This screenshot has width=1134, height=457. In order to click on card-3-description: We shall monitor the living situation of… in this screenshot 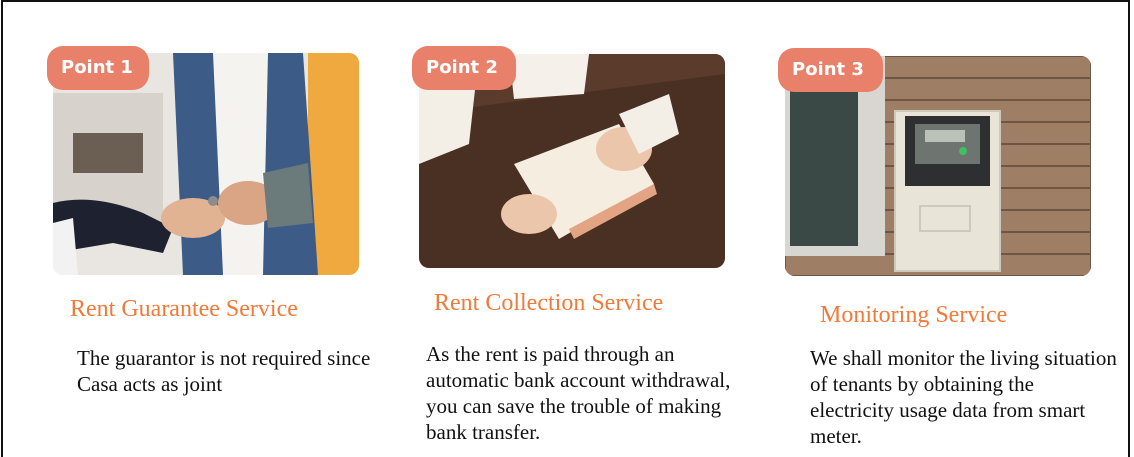, I will do `click(963, 397)`.